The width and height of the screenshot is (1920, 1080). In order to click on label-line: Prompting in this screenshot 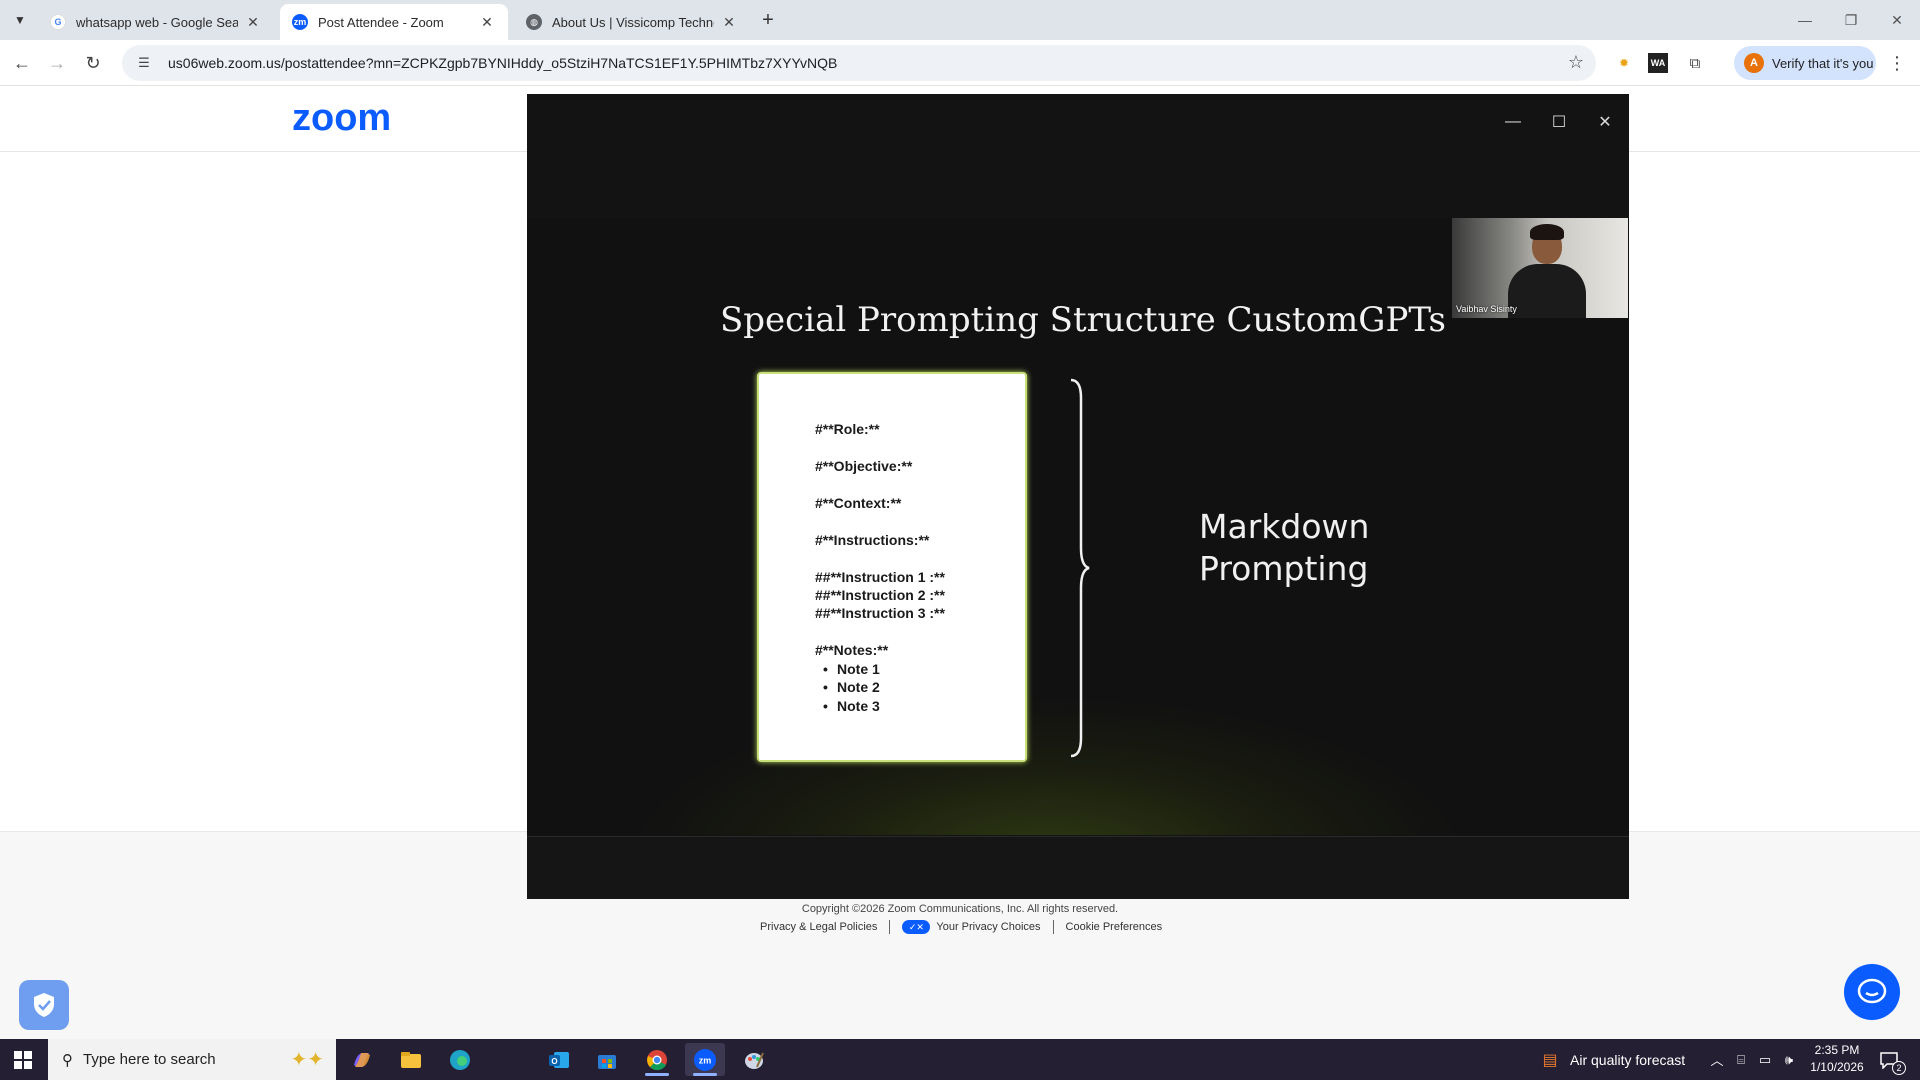, I will do `click(1284, 568)`.